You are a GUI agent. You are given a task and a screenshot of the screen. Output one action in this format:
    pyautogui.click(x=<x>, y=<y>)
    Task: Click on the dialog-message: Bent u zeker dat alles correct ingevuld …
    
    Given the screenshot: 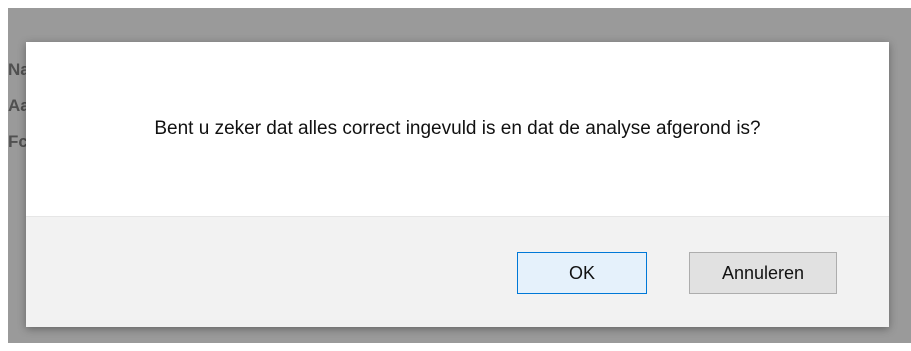 What is the action you would take?
    pyautogui.click(x=457, y=128)
    